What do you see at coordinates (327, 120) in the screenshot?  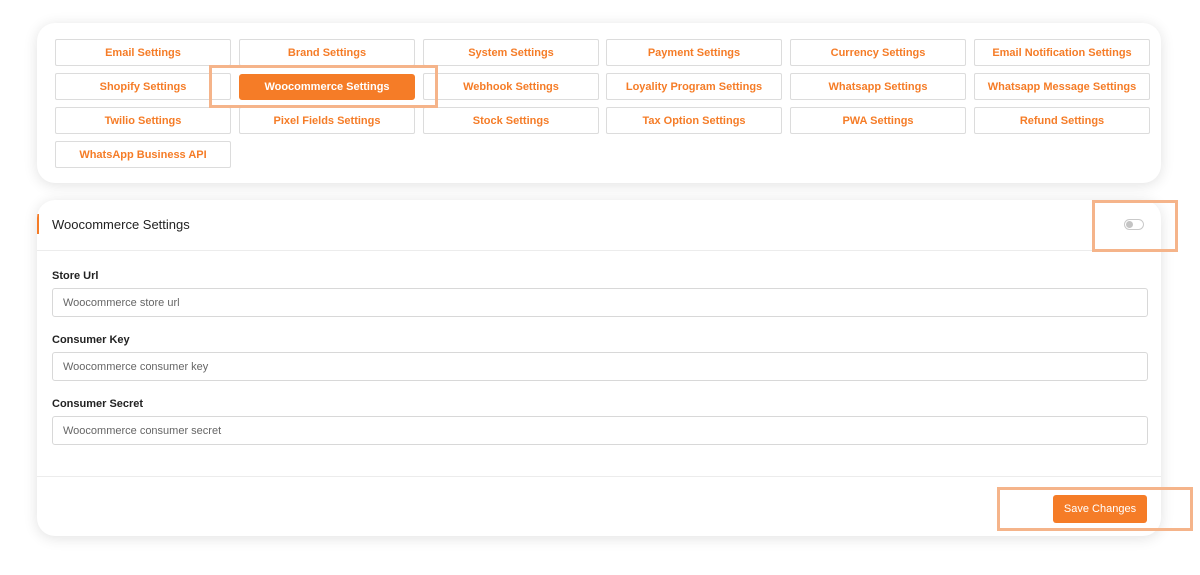 I see `tab-pixel-fields-settings: Pixel Fields Settings` at bounding box center [327, 120].